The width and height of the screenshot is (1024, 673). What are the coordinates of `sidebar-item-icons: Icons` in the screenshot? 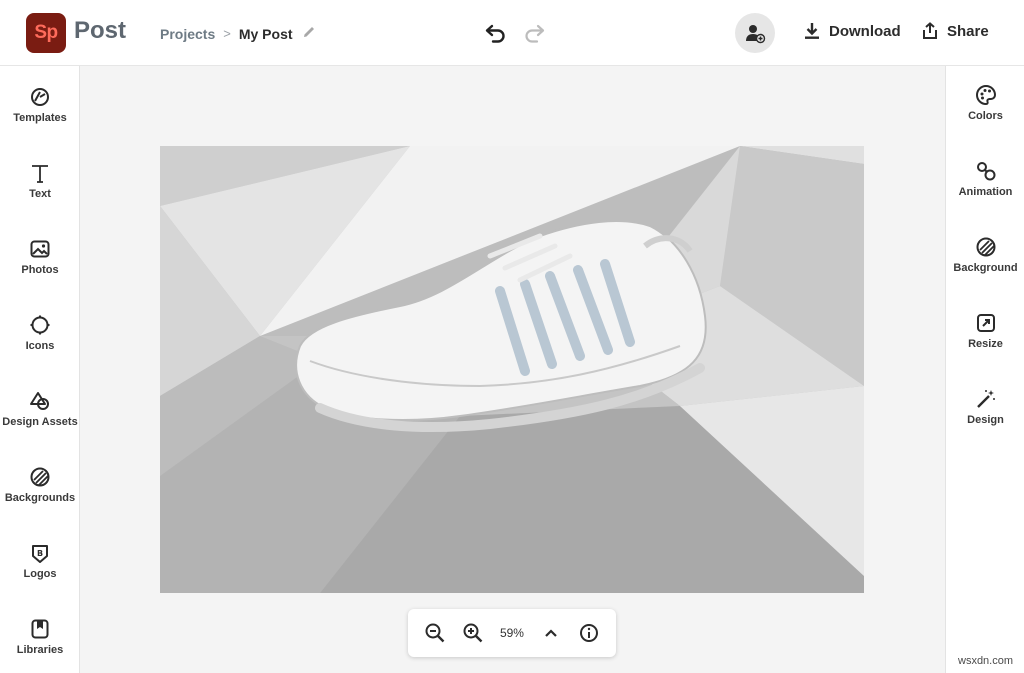 It's located at (40, 344).